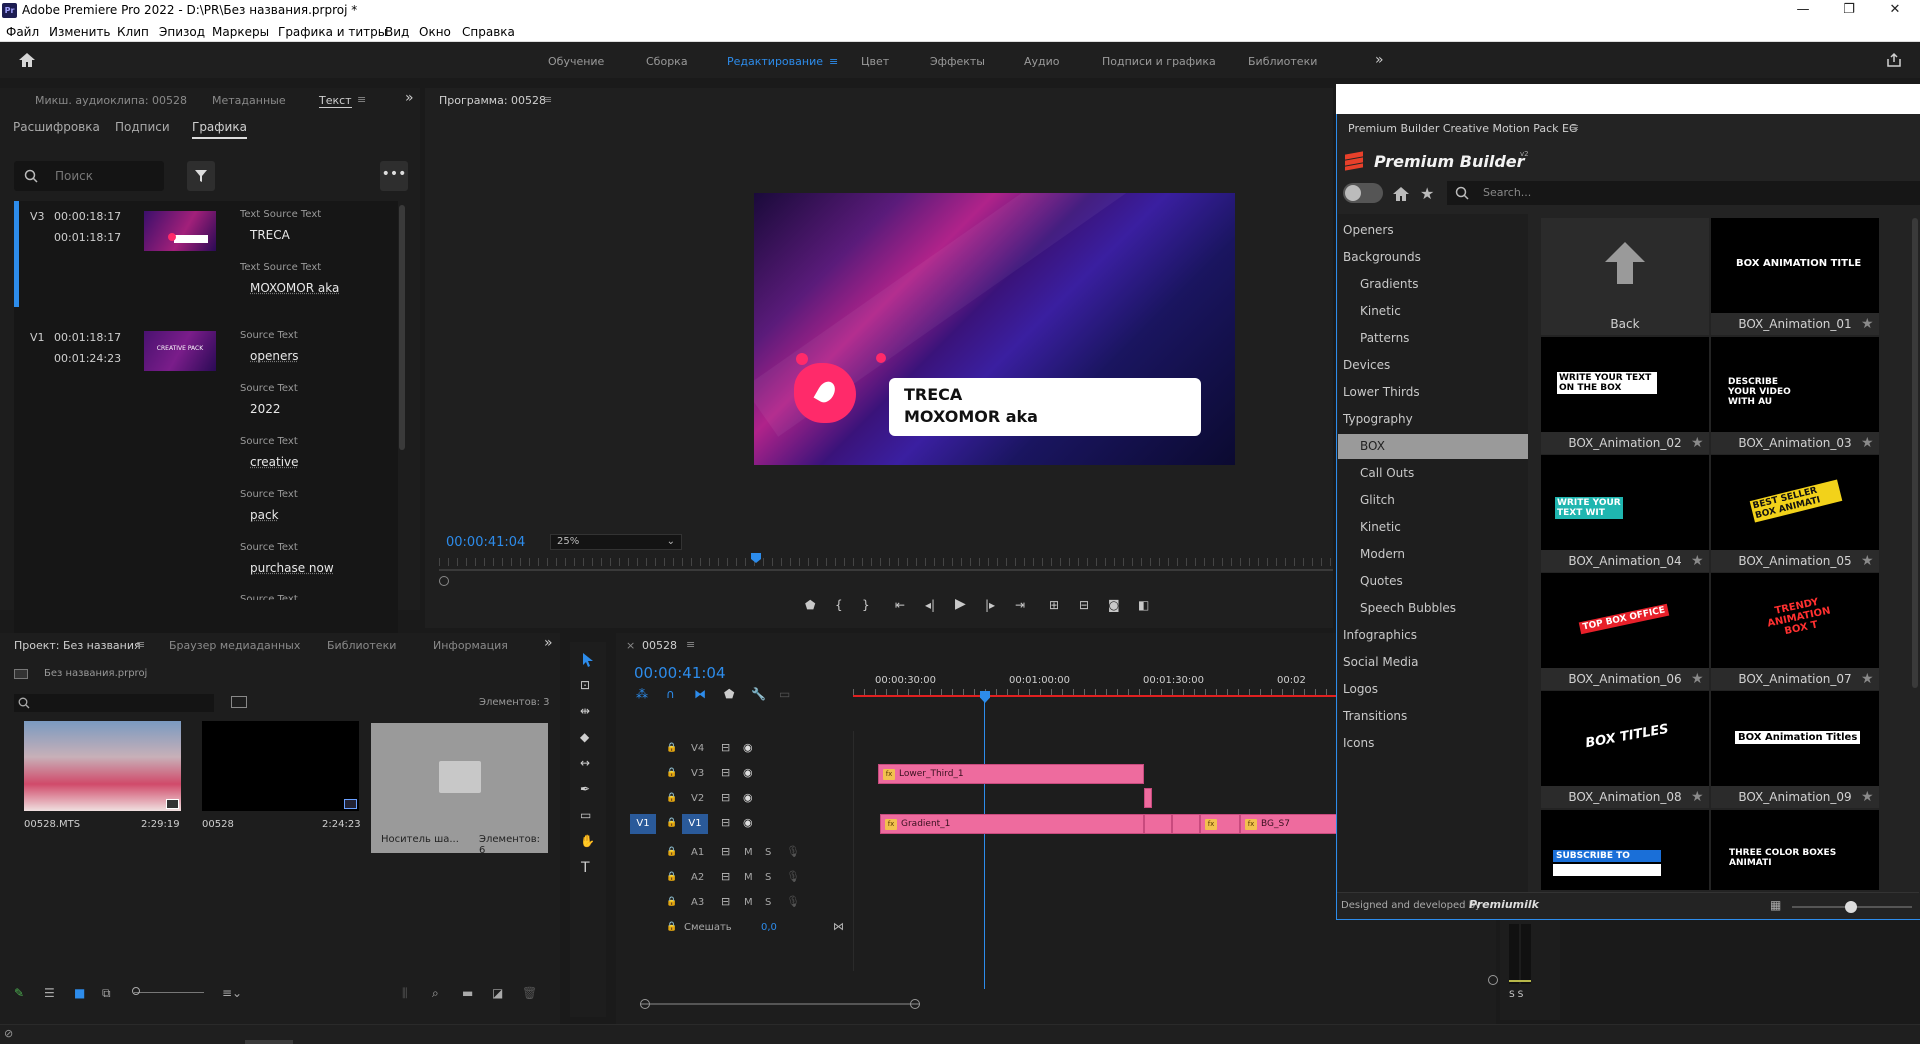 This screenshot has height=1044, width=1920. Describe the element at coordinates (697, 877) in the screenshot. I see `track-a2: A2` at that location.